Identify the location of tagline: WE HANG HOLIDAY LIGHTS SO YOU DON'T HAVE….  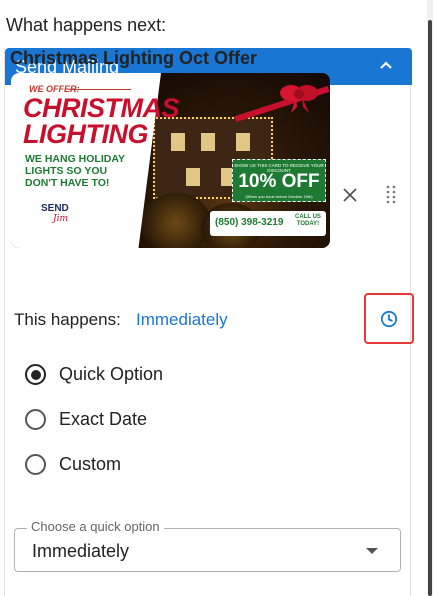
(75, 171).